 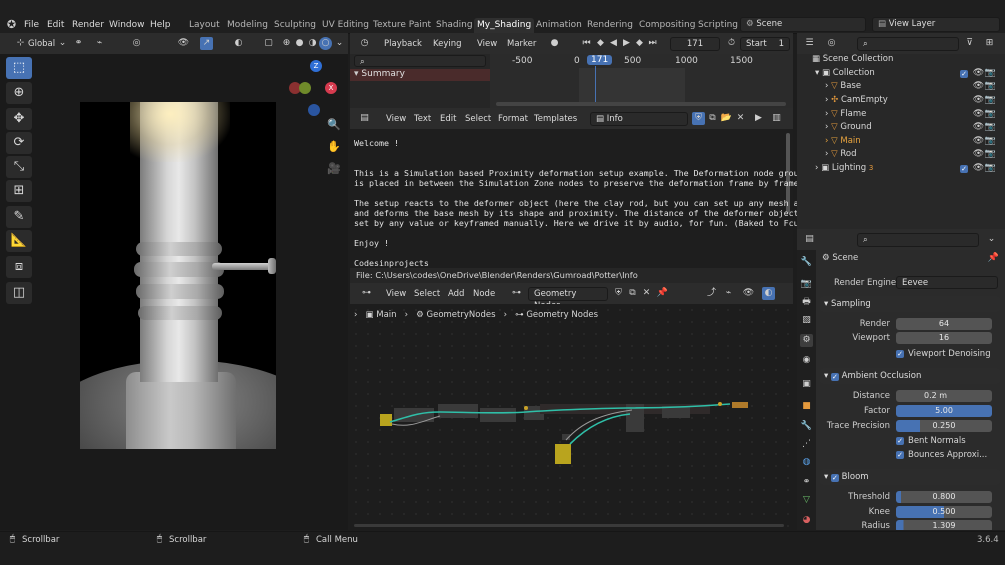 What do you see at coordinates (806, 500) in the screenshot?
I see `data-tab-icon: ▽` at bounding box center [806, 500].